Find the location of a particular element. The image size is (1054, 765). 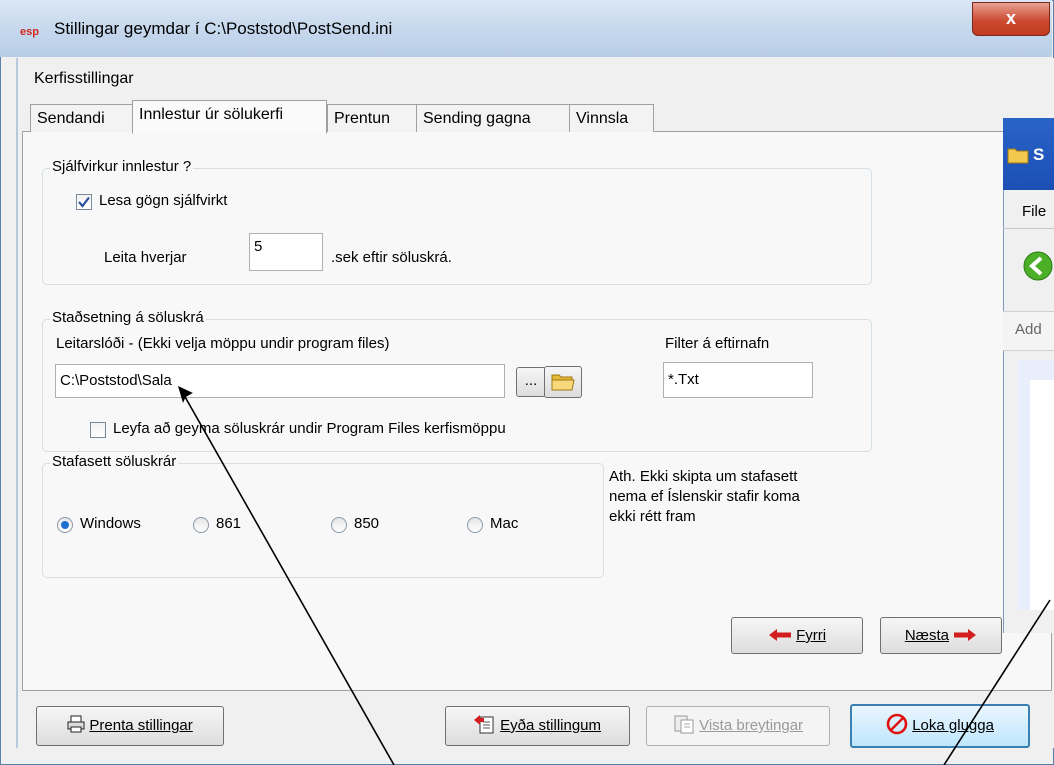

open-folder-button is located at coordinates (563, 382).